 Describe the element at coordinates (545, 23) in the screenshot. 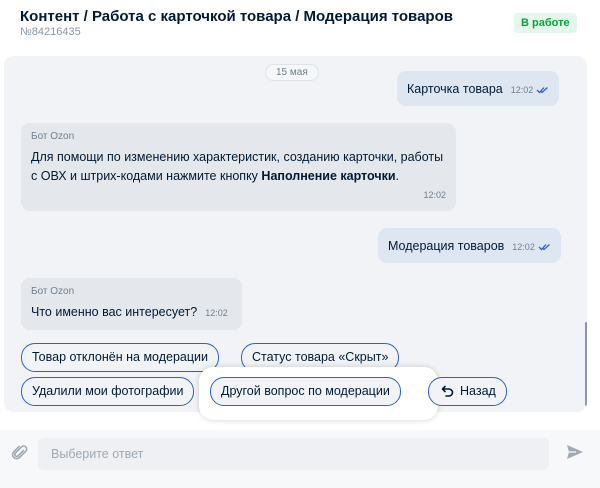

I see `status-badge: В работе` at that location.